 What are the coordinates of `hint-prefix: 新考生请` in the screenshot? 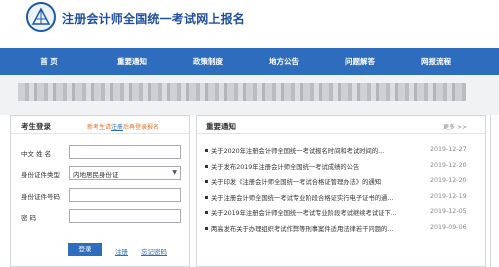 It's located at (99, 127).